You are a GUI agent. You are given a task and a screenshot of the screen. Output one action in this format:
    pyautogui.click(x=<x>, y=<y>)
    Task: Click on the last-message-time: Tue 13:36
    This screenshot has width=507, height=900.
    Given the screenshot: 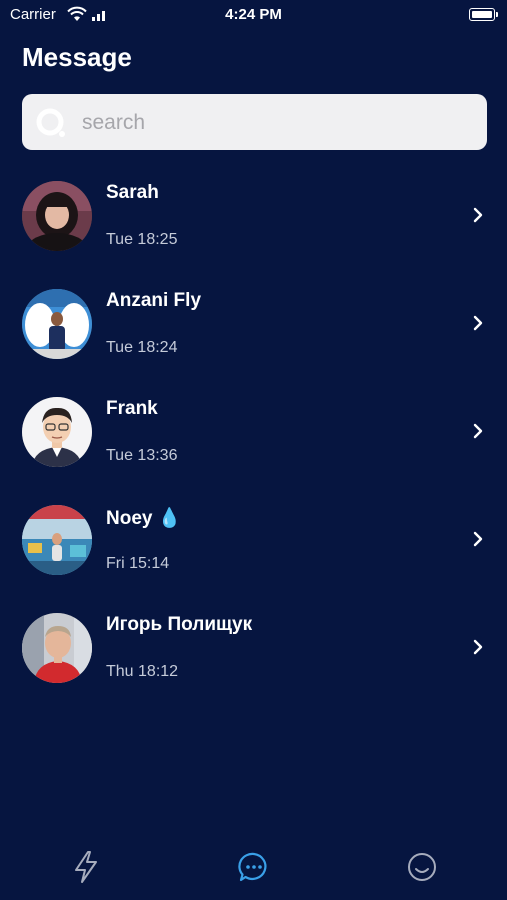 What is the action you would take?
    pyautogui.click(x=142, y=455)
    